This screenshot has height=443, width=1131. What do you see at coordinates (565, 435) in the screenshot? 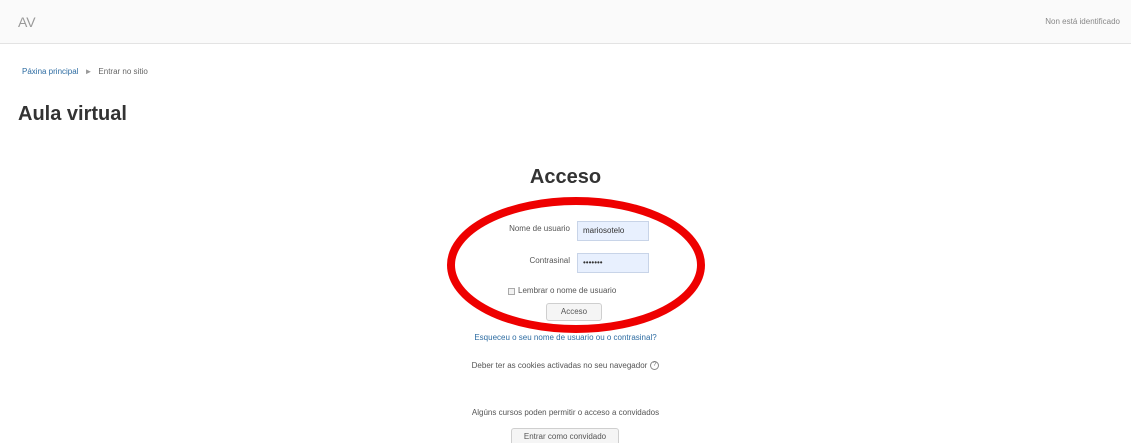
I see `guest-login-button: Entrar como convidado` at bounding box center [565, 435].